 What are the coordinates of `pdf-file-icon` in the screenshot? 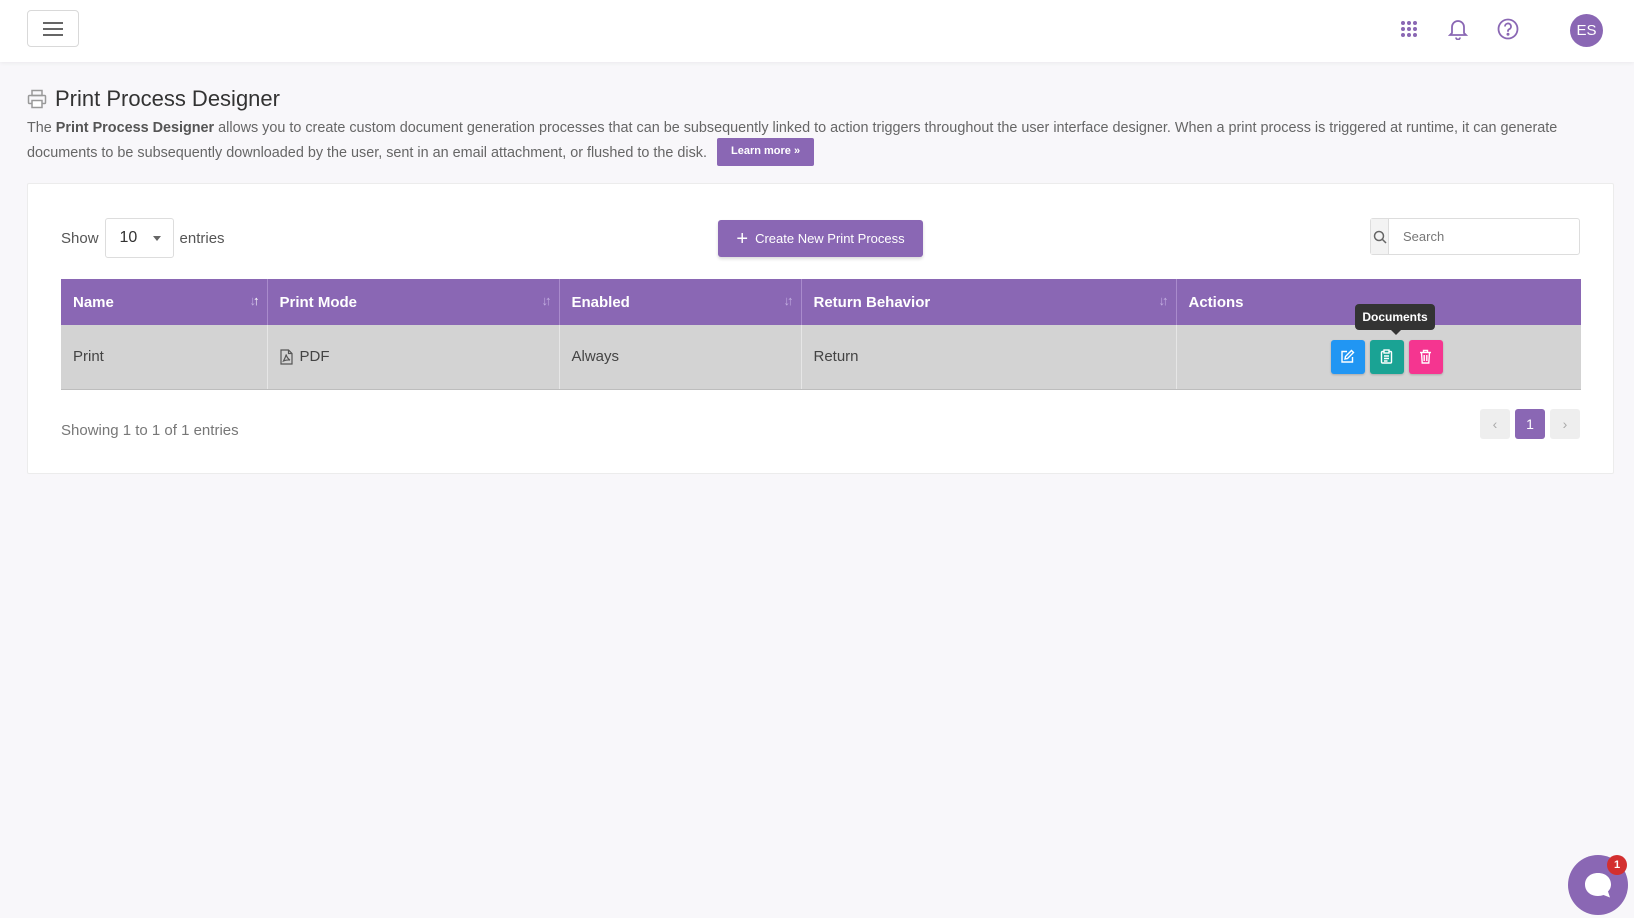 It's located at (286, 357).